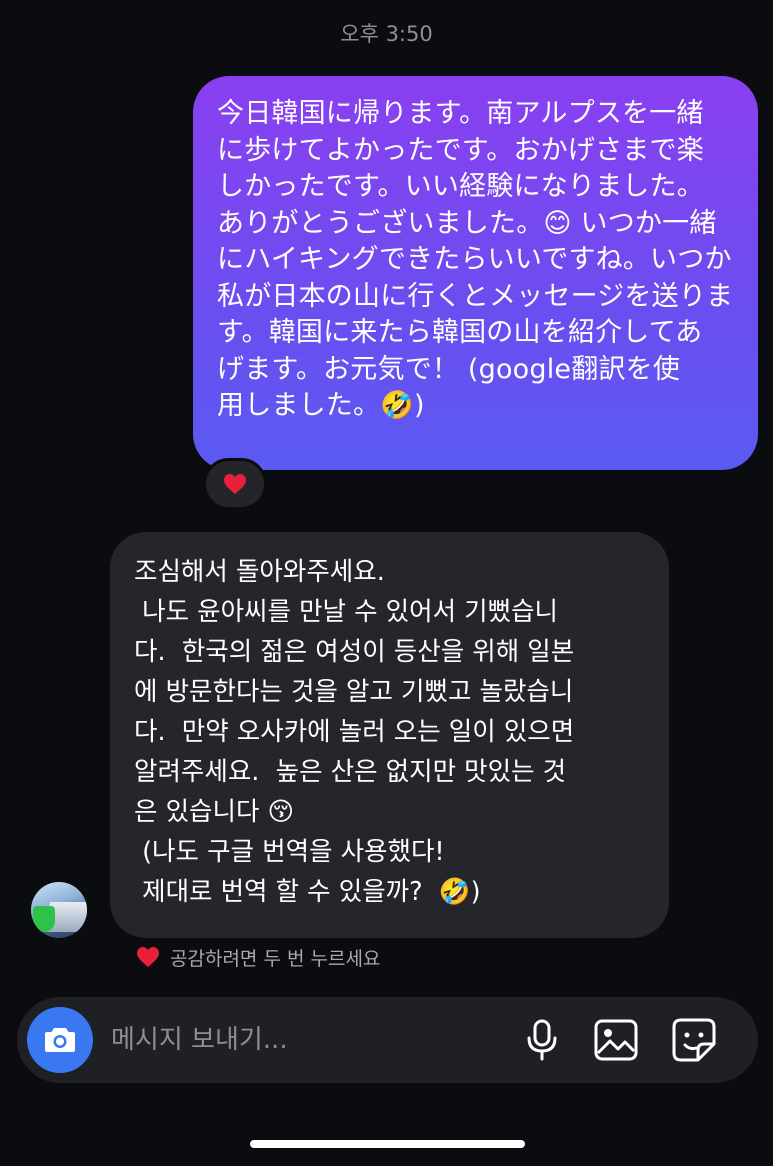 This screenshot has height=1166, width=773. I want to click on sticker-button, so click(694, 1040).